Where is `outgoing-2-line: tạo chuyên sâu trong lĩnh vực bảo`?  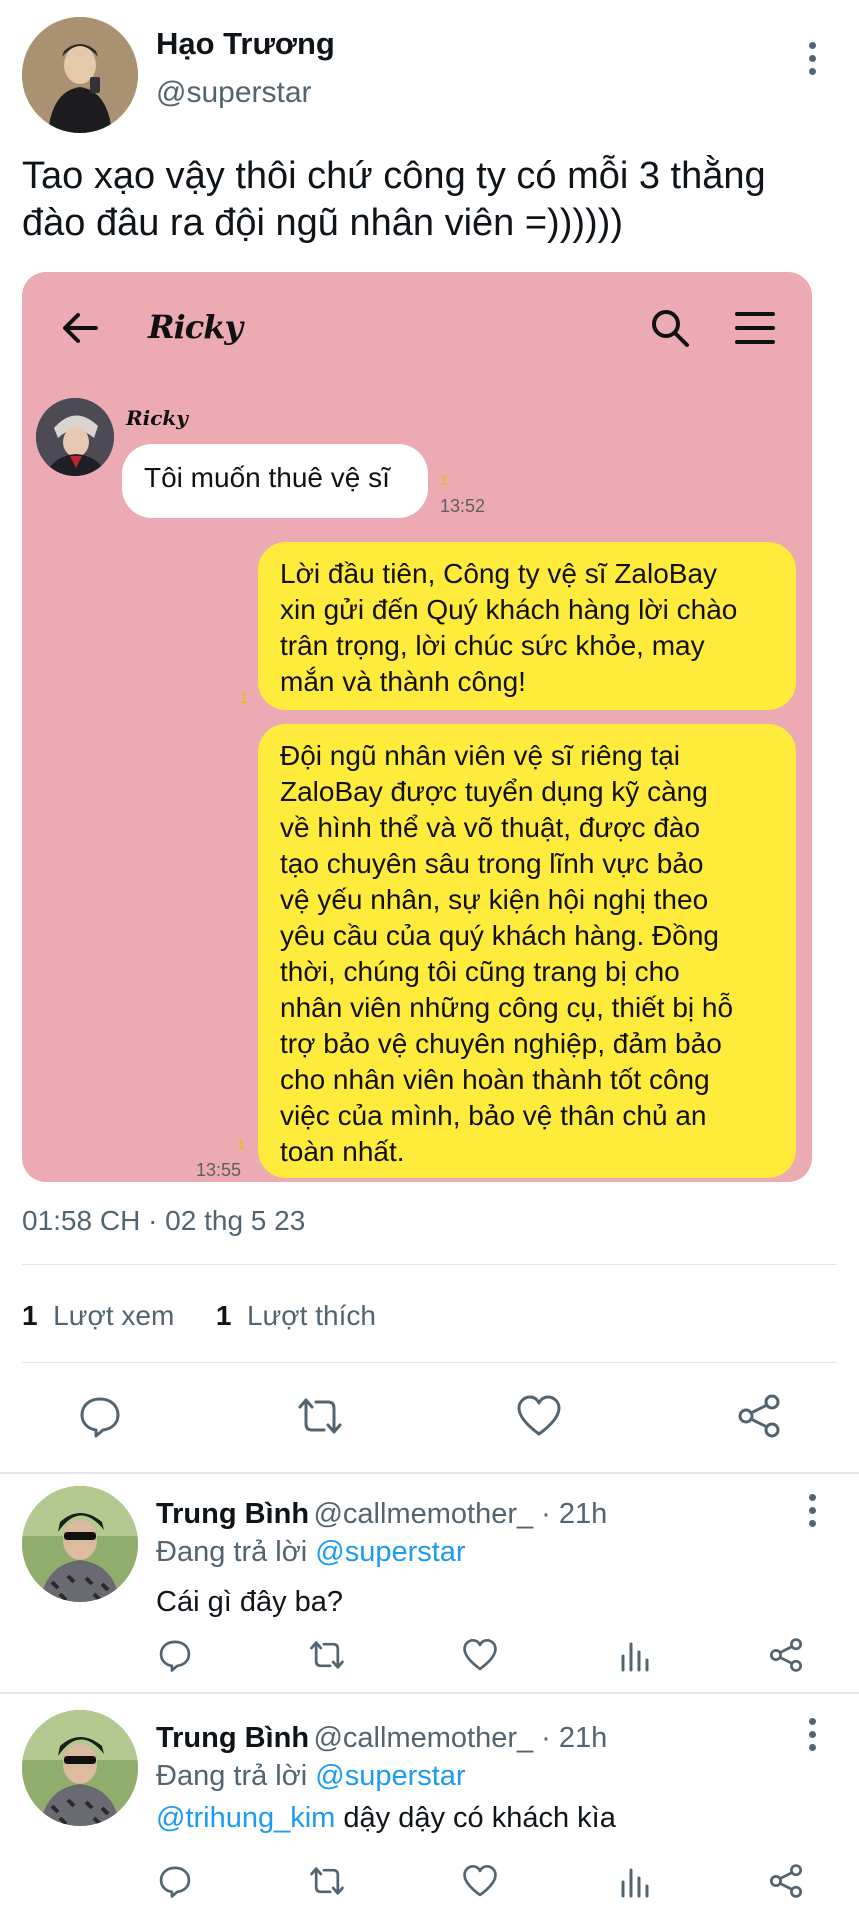
outgoing-2-line: tạo chuyên sâu trong lĩnh vực bảo is located at coordinates (492, 863).